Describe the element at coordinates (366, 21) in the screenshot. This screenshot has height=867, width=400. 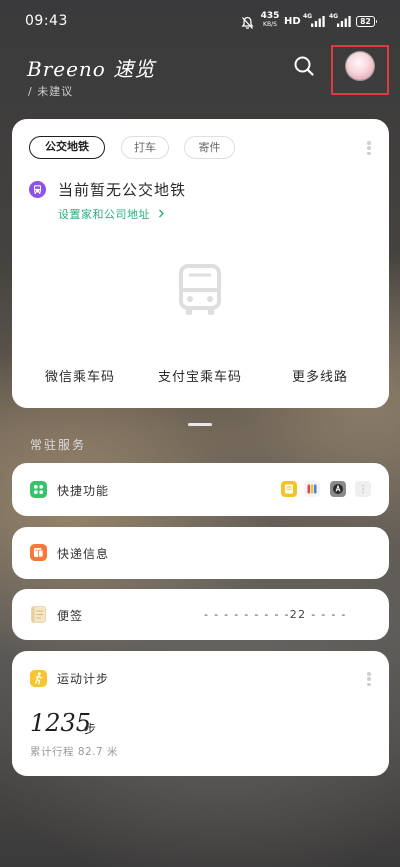
I see `battery-icon: 82` at that location.